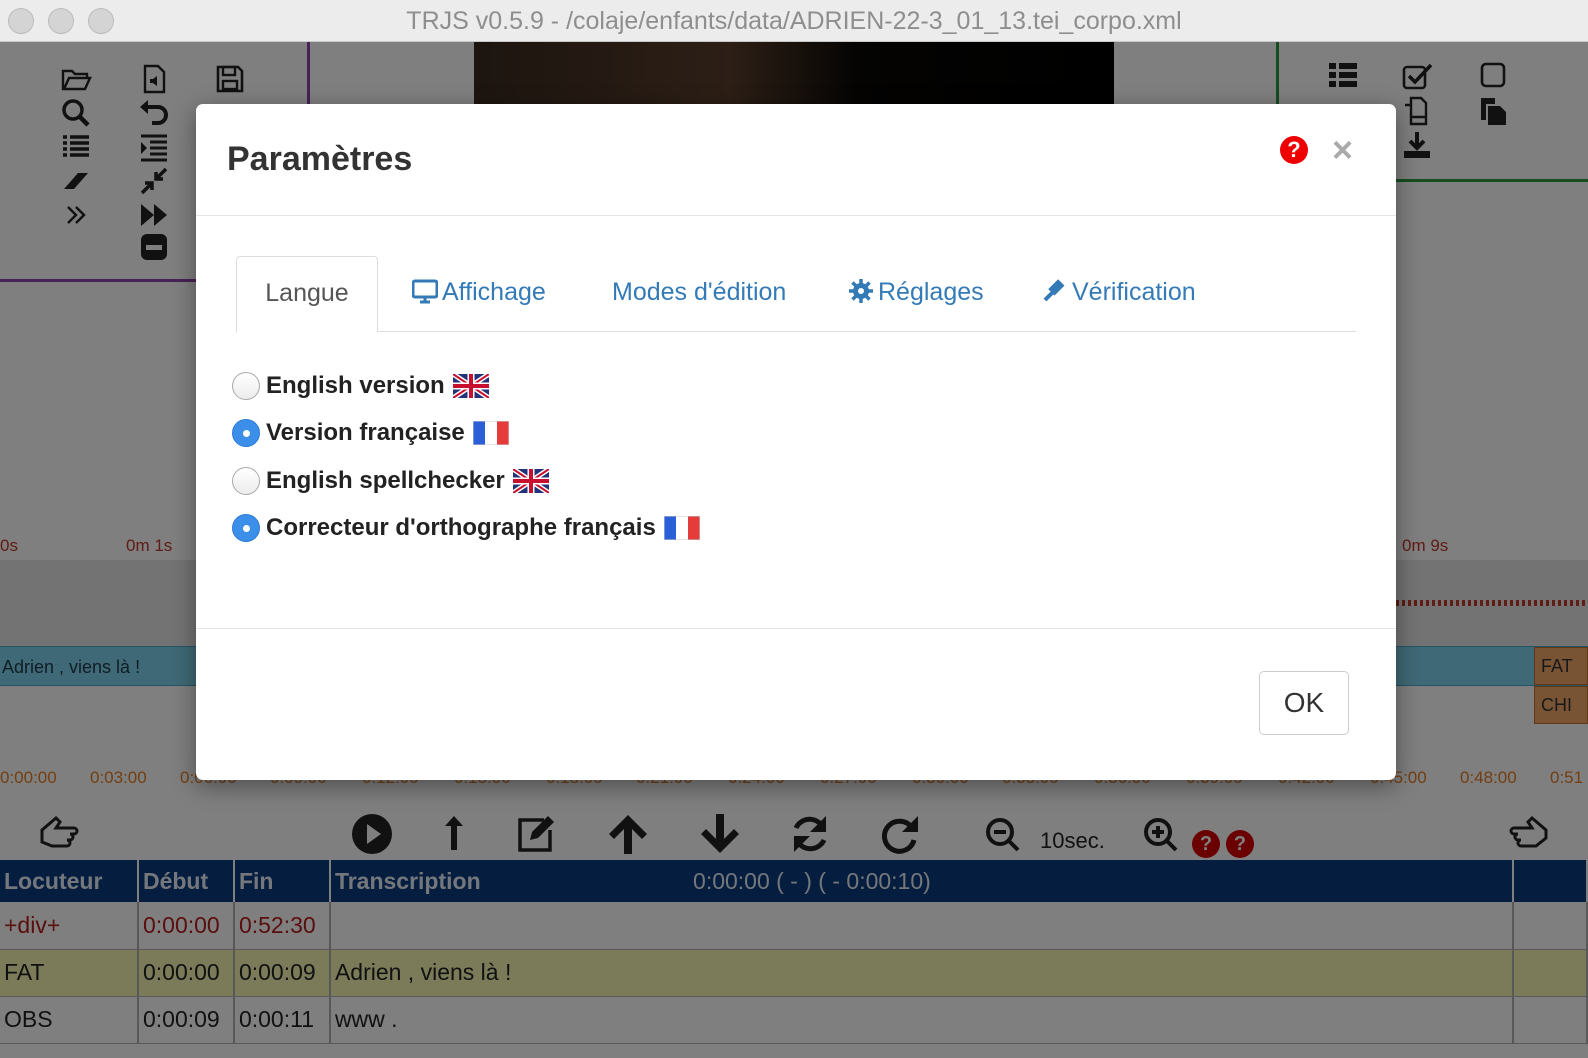  Describe the element at coordinates (425, 291) in the screenshot. I see `monitor-icon` at that location.